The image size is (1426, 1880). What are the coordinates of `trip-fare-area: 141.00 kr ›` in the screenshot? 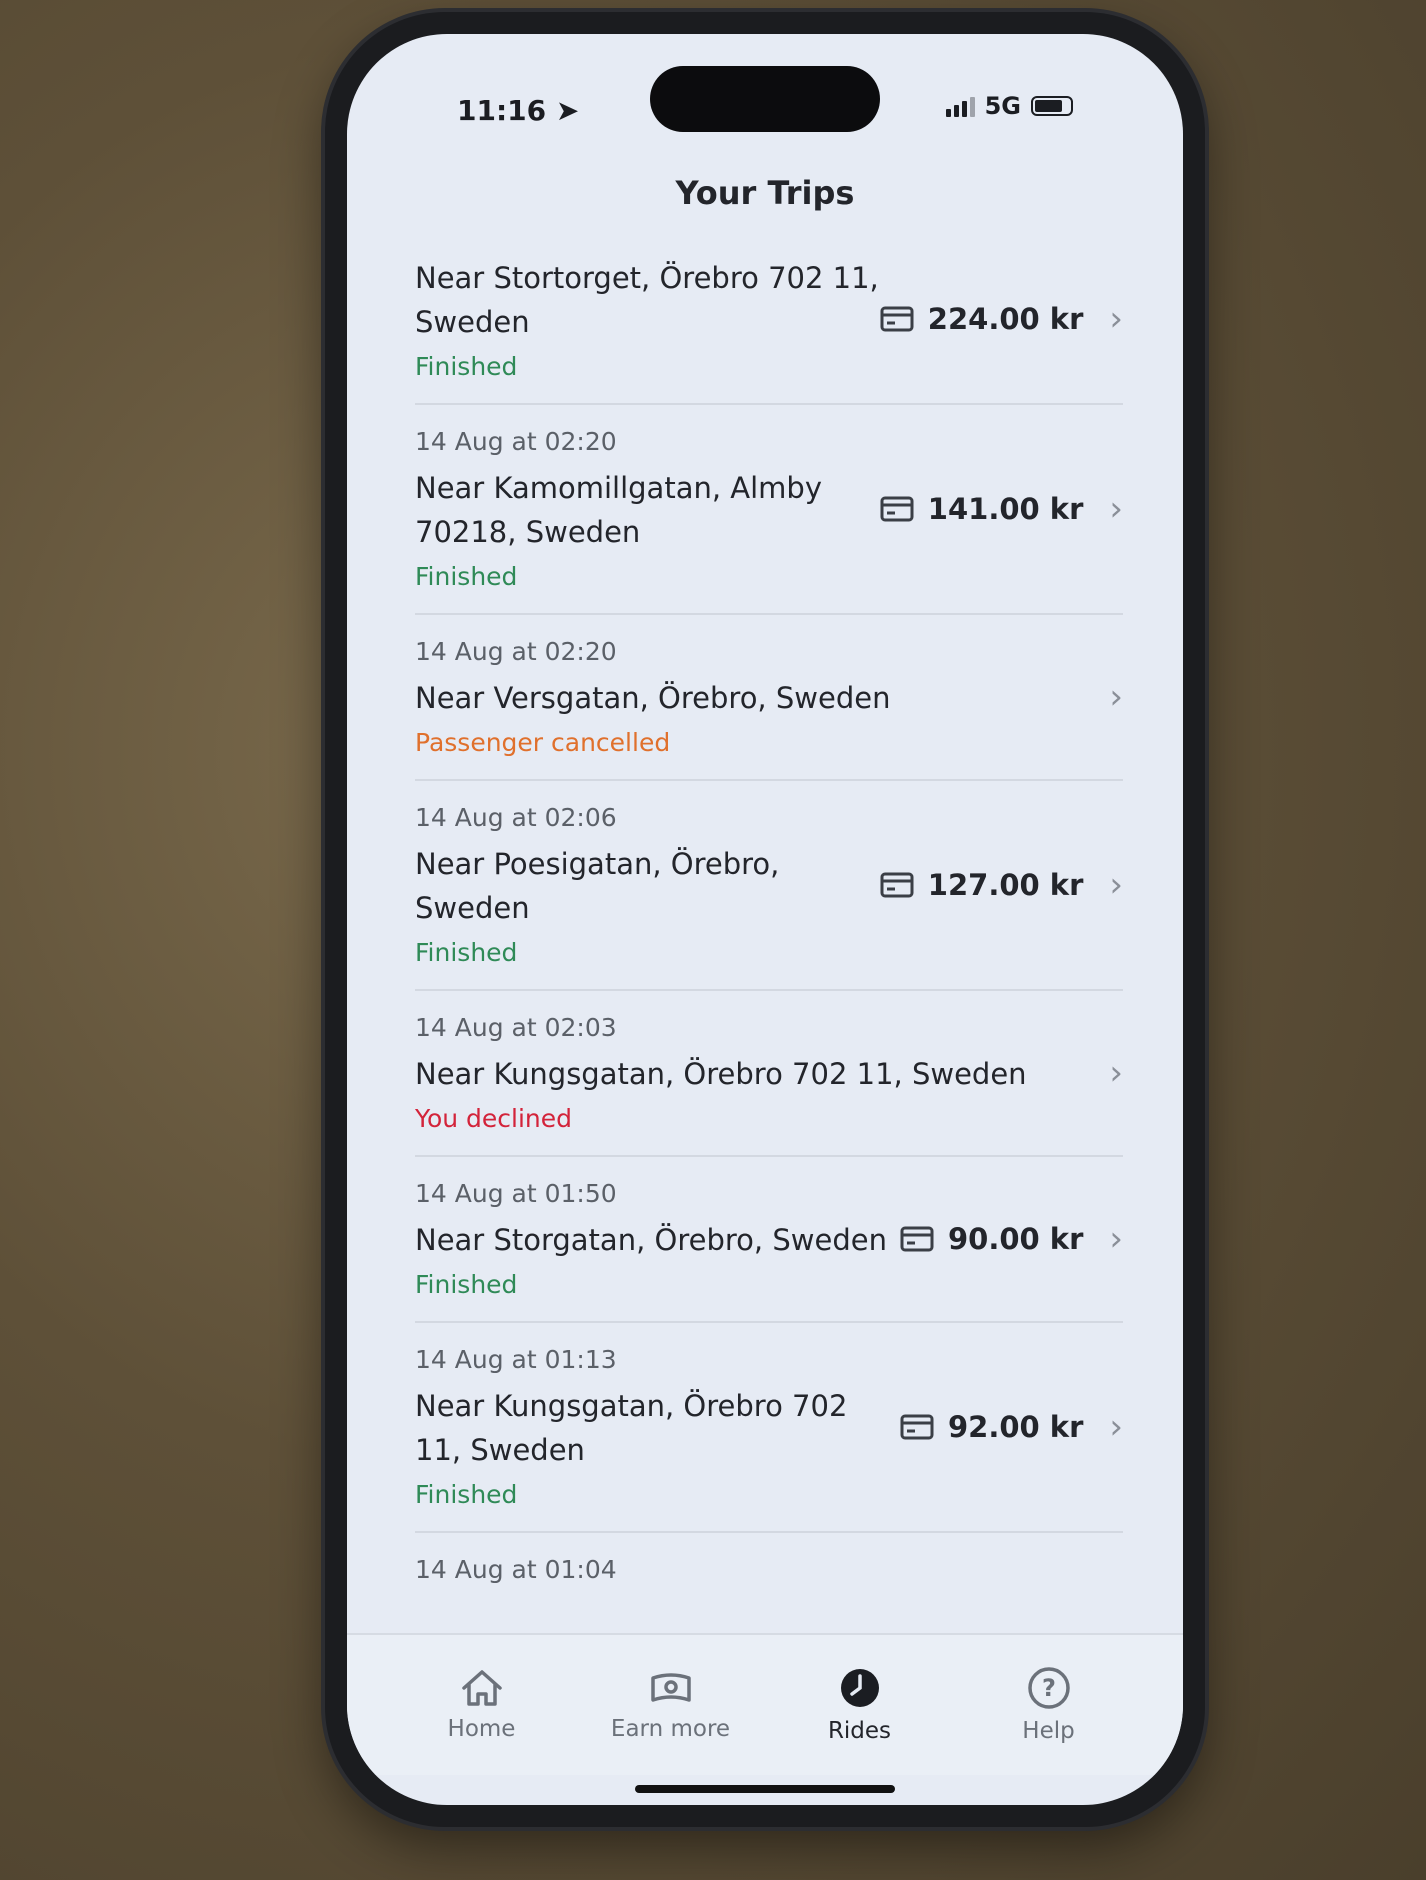 It's located at (1001, 509).